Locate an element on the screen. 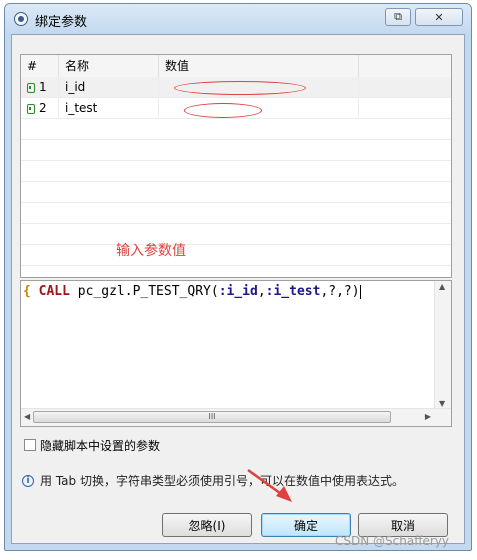  vertical-scrollbar: ▲ ▼ is located at coordinates (442, 345).